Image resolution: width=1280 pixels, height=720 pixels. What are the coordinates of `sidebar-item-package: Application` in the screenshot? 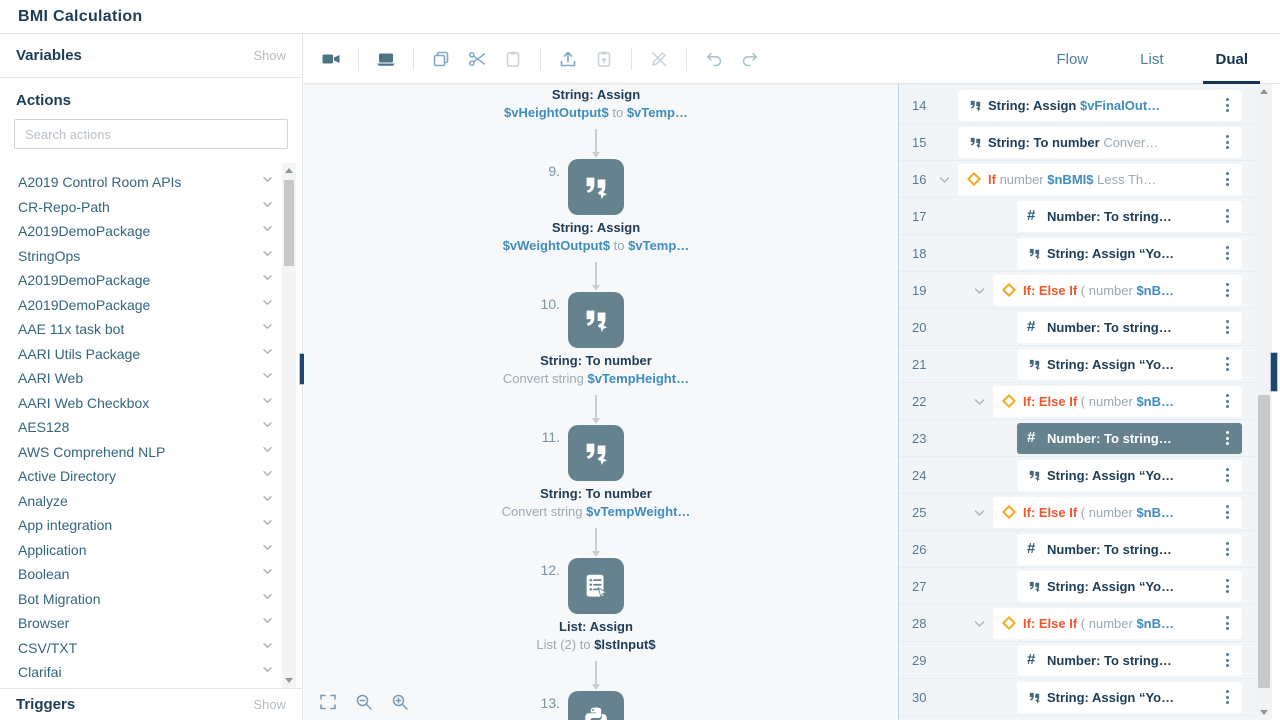 It's located at (150, 550).